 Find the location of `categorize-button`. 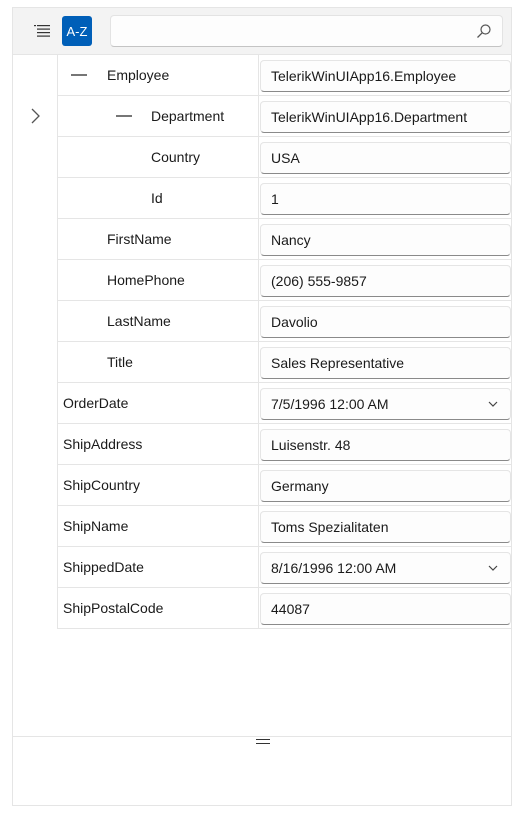

categorize-button is located at coordinates (42, 31).